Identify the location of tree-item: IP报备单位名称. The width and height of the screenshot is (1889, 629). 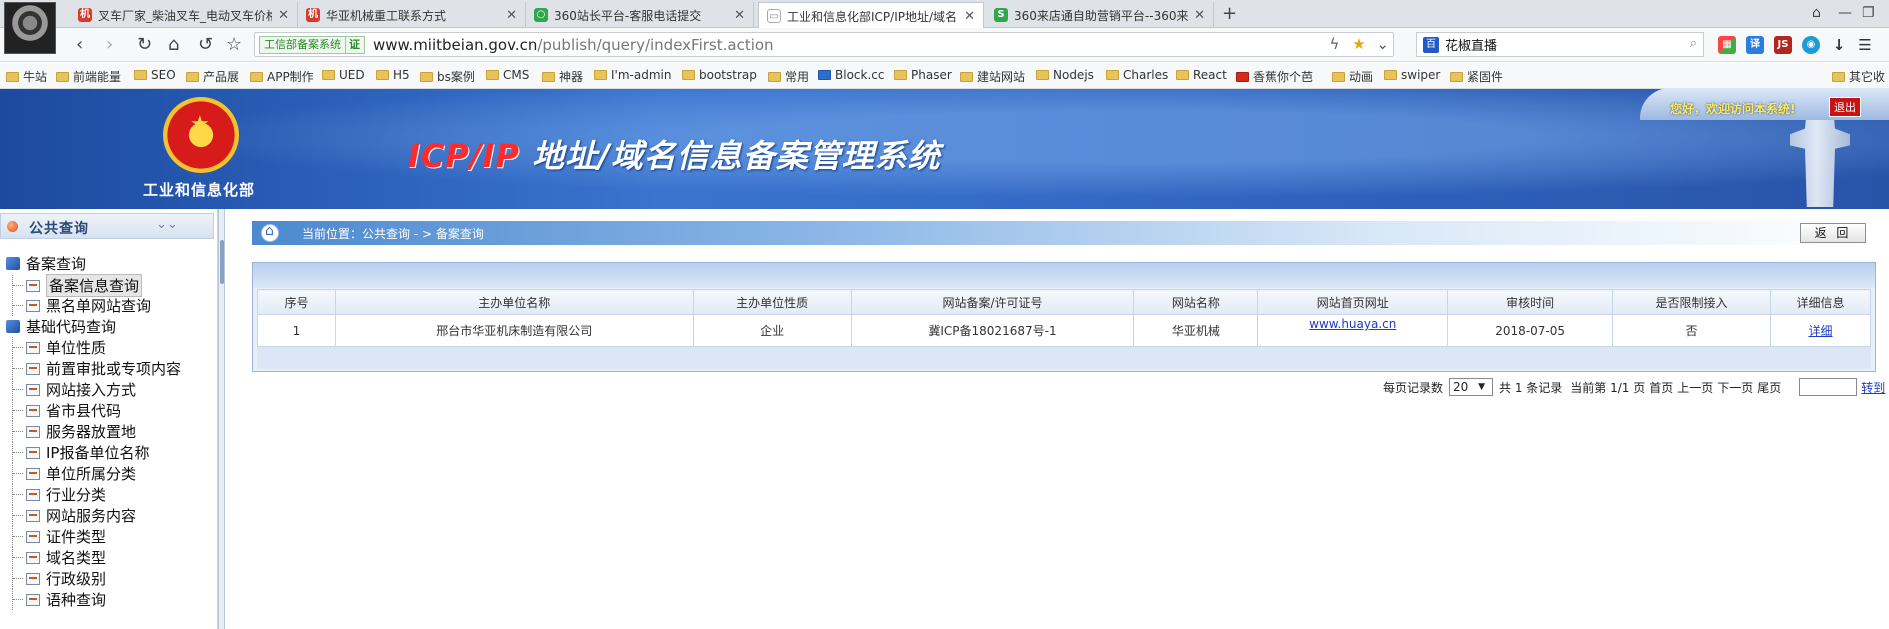
(80, 452).